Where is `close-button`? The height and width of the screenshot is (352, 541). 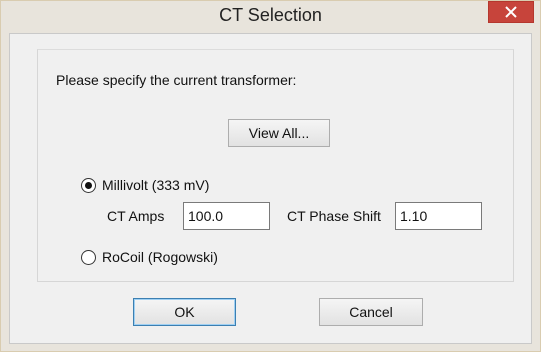 close-button is located at coordinates (511, 12).